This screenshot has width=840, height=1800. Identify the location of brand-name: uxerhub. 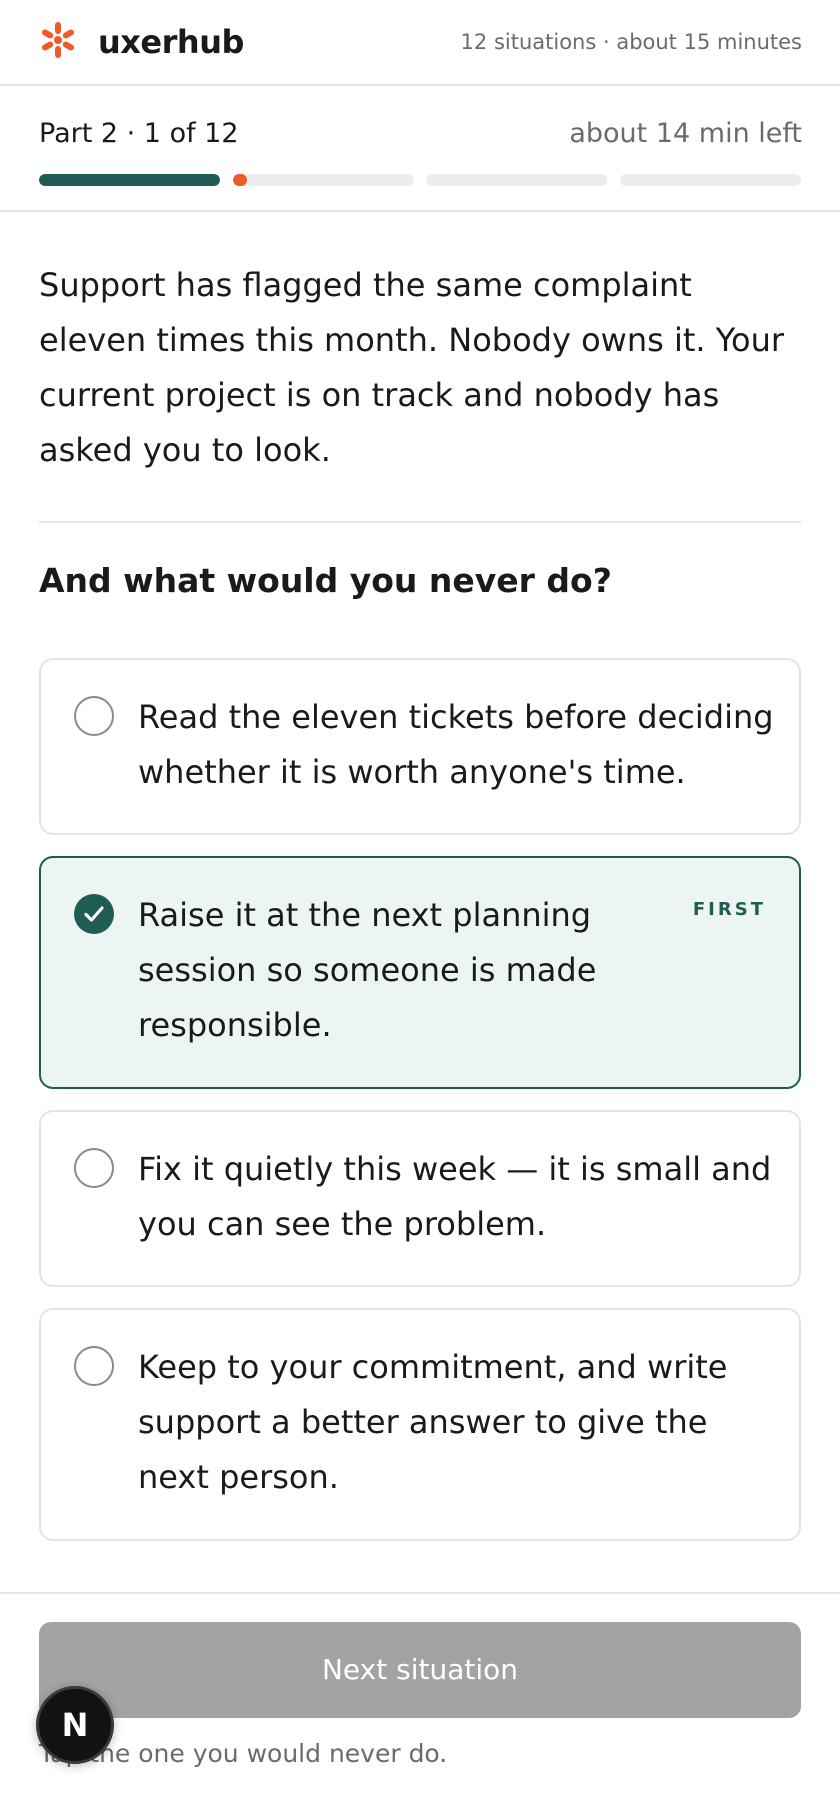
(171, 42).